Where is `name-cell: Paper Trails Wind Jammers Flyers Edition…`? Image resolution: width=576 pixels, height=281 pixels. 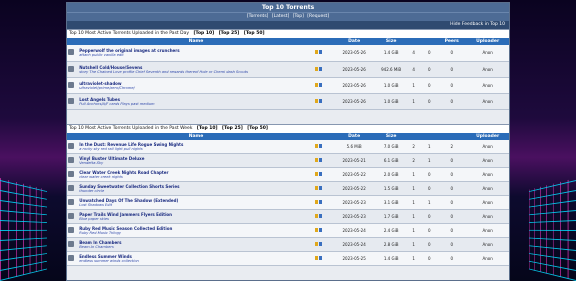 name-cell: Paper Trails Wind Jammers Flyers Edition… is located at coordinates (196, 216).